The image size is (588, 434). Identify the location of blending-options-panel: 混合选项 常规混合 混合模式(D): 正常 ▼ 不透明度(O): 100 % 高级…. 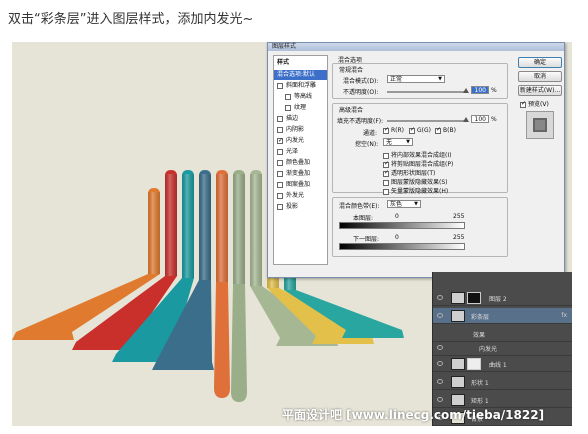
(420, 162).